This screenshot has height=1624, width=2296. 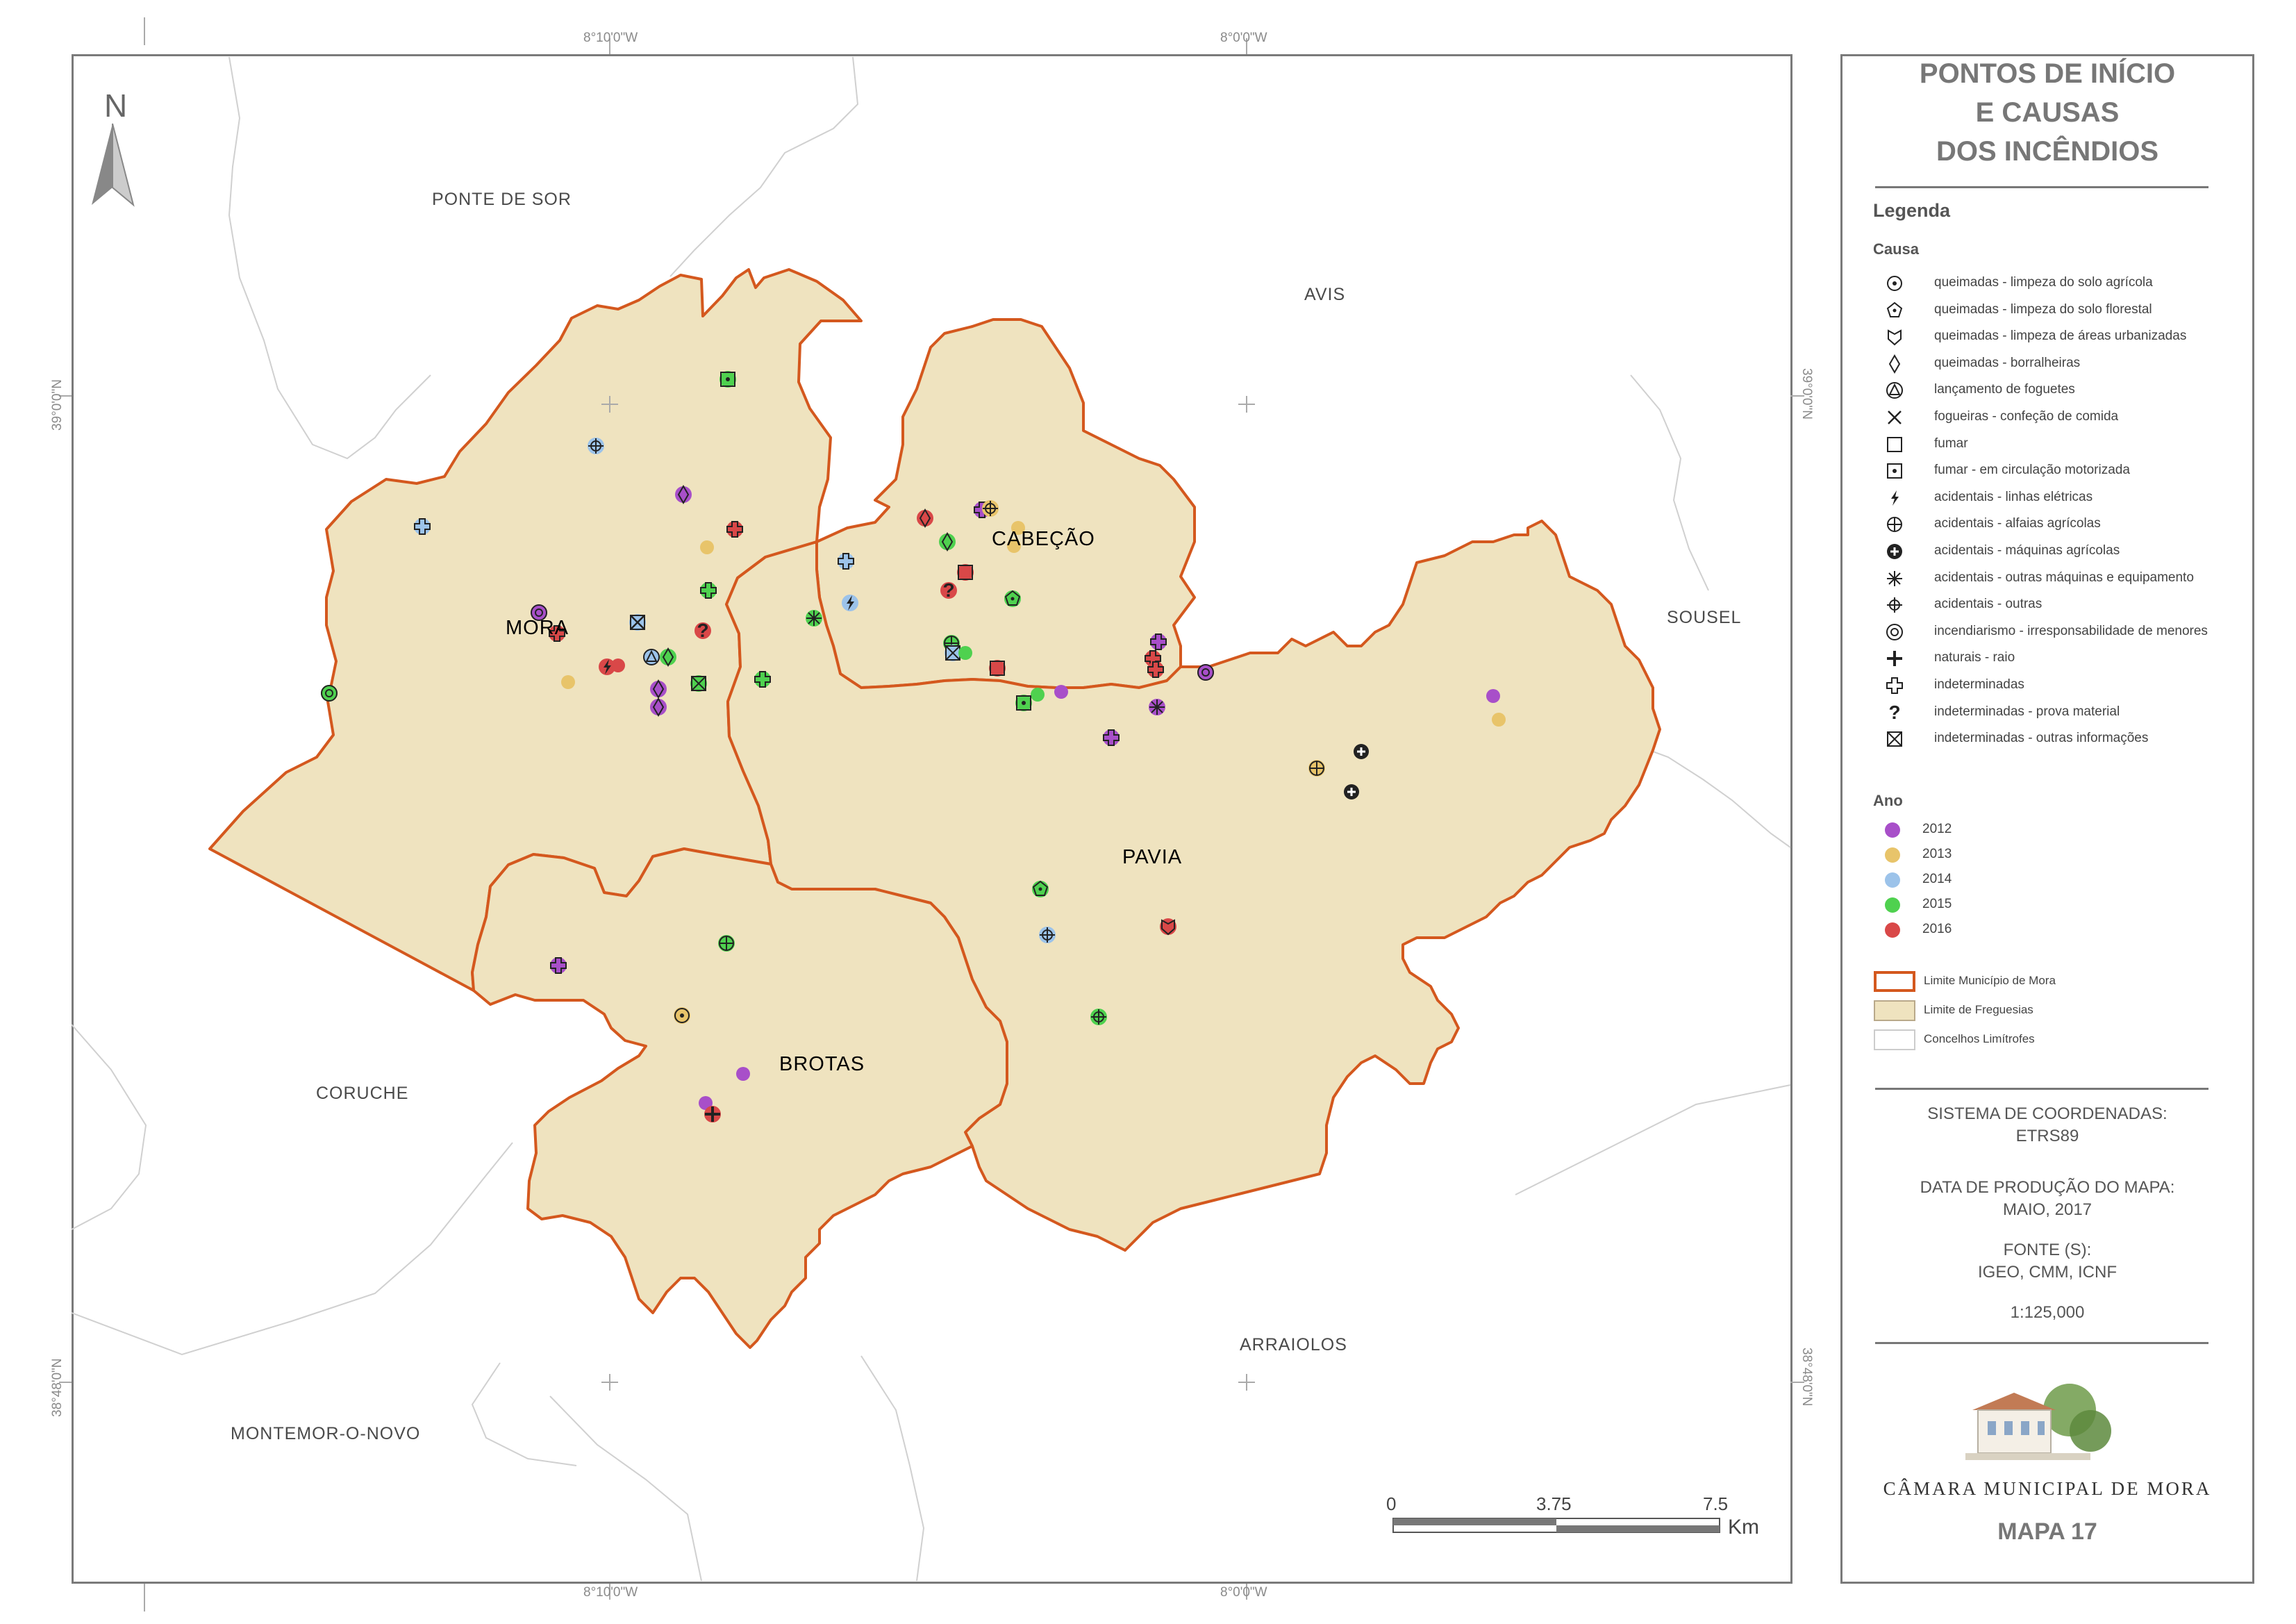 I want to click on scale-tick-0: 0, so click(x=1392, y=1504).